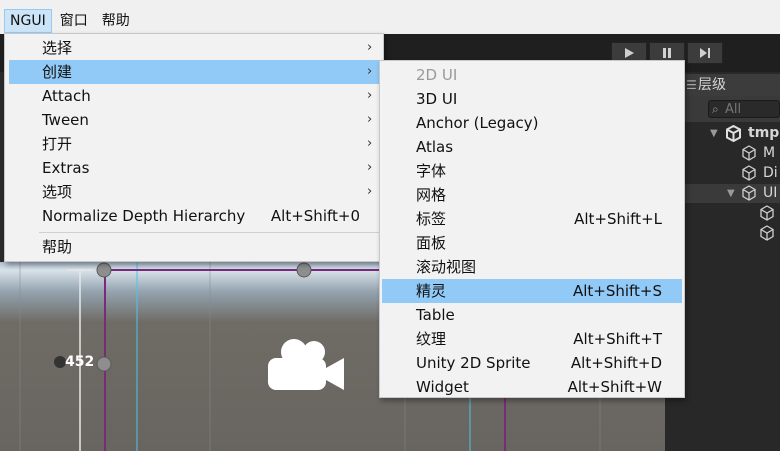 This screenshot has height=451, width=780. I want to click on menubar-help: 帮助, so click(116, 21).